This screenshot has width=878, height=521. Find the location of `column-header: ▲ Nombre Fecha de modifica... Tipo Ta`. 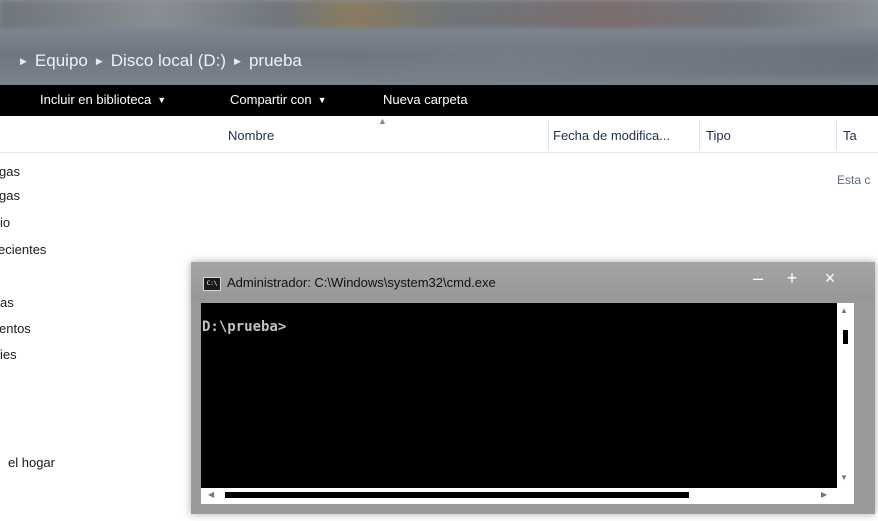

column-header: ▲ Nombre Fecha de modifica... Tipo Ta is located at coordinates (439, 134).